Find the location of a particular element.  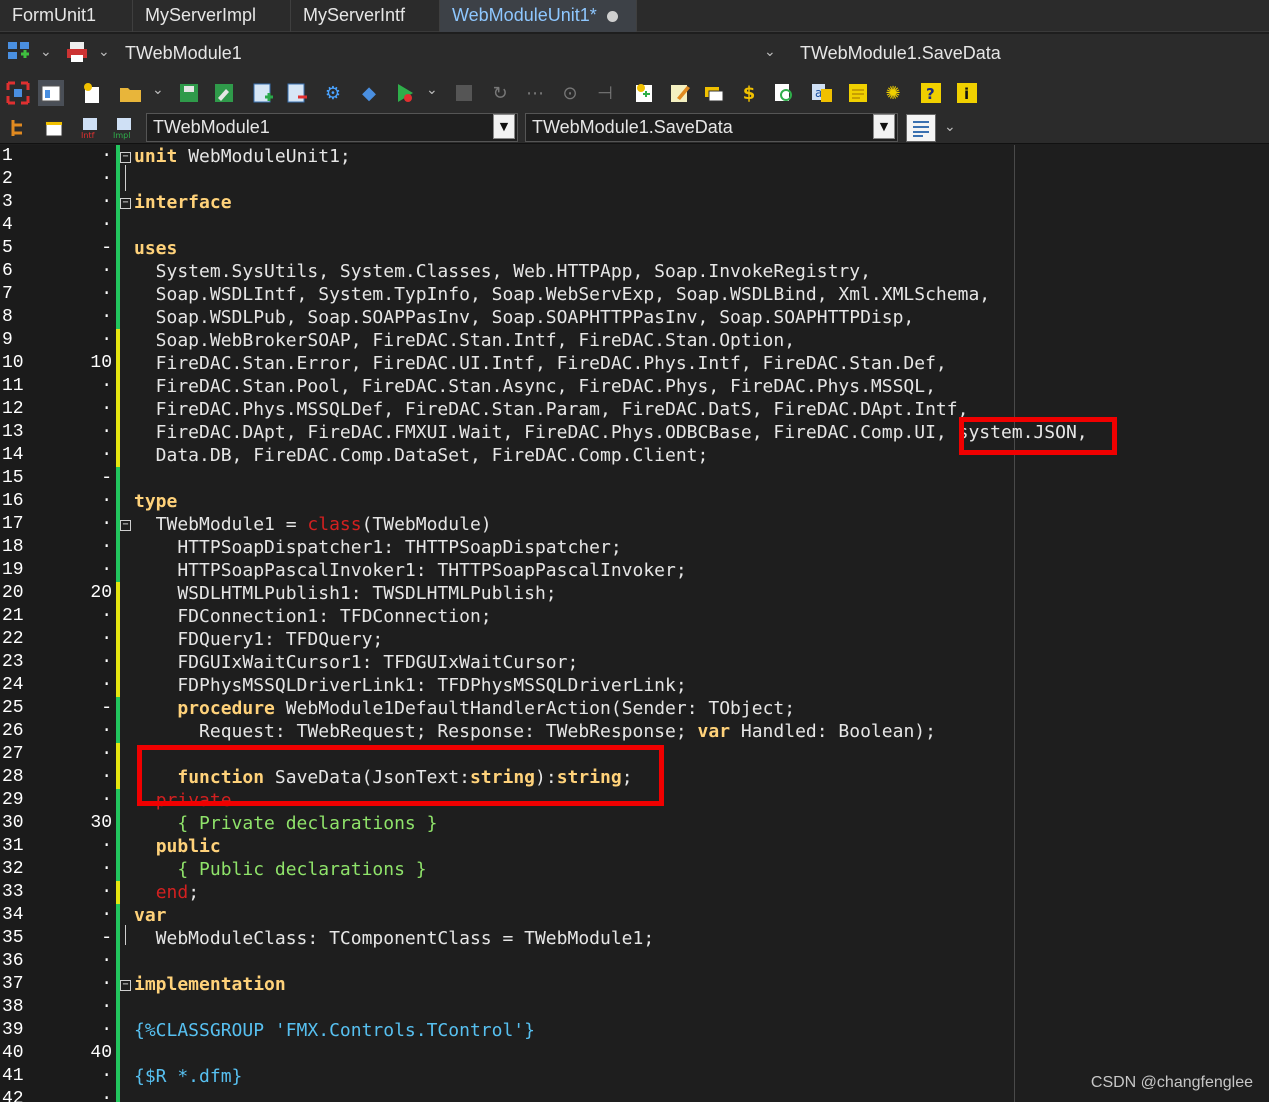

dollar-icon: $ is located at coordinates (749, 93).